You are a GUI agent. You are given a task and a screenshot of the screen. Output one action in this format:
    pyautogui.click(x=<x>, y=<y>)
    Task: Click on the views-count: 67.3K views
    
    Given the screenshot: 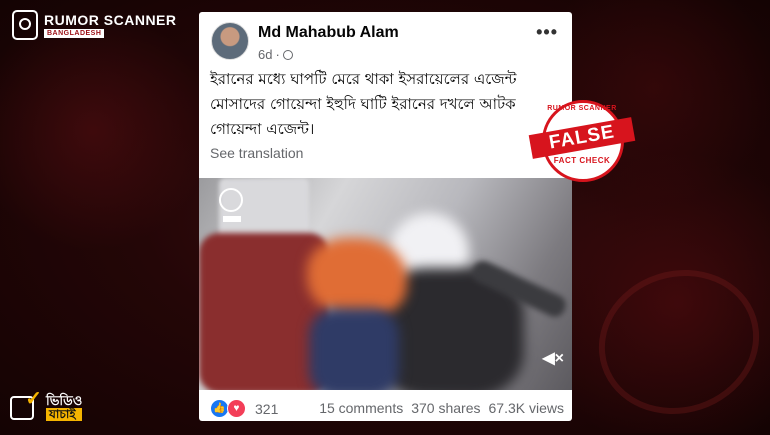 What is the action you would take?
    pyautogui.click(x=526, y=408)
    